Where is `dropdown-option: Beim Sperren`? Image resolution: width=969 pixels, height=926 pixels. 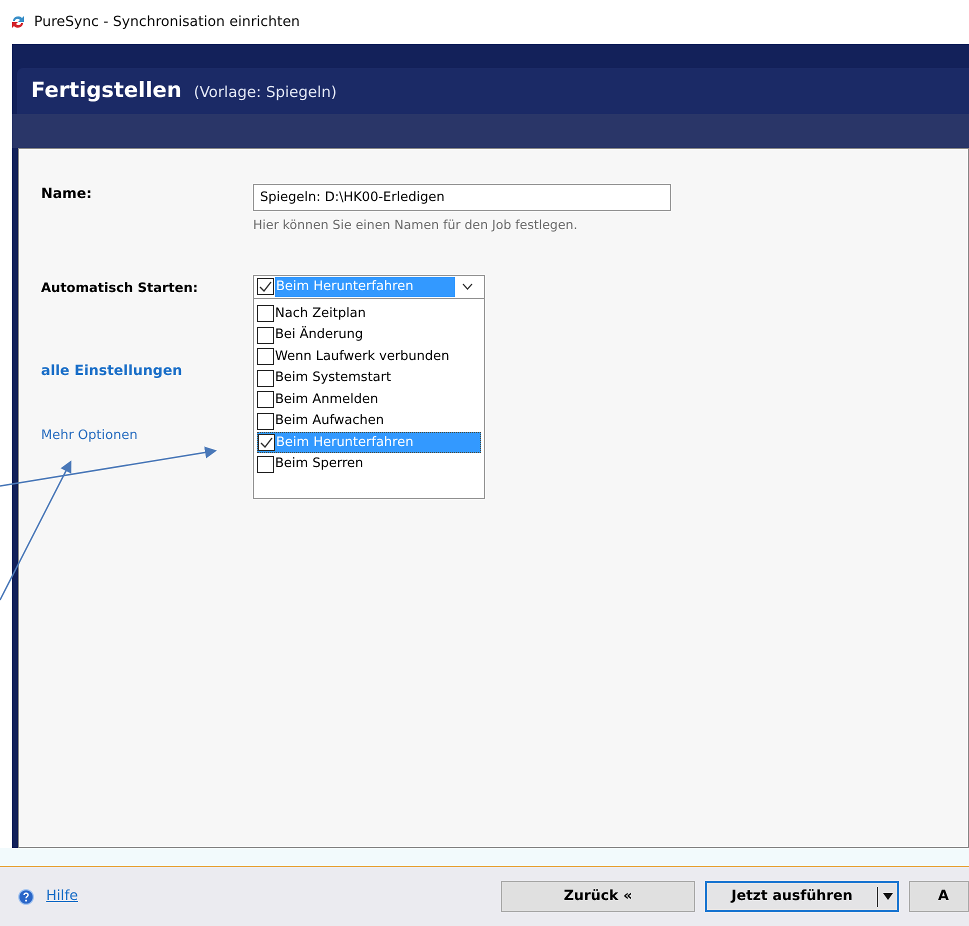
dropdown-option: Beim Sperren is located at coordinates (369, 464).